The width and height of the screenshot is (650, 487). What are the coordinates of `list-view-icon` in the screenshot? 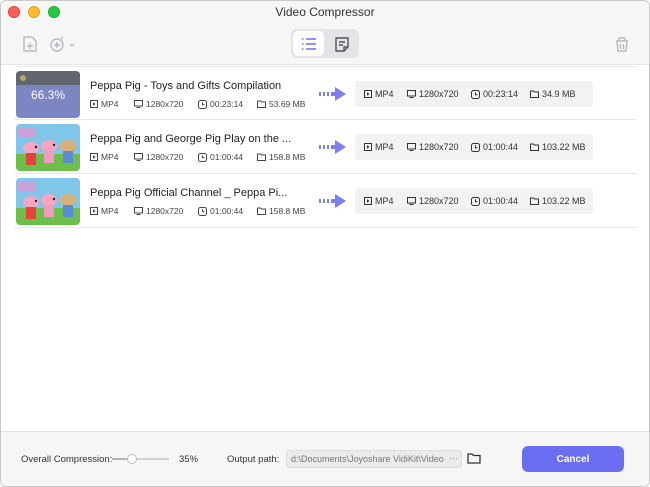 It's located at (308, 43).